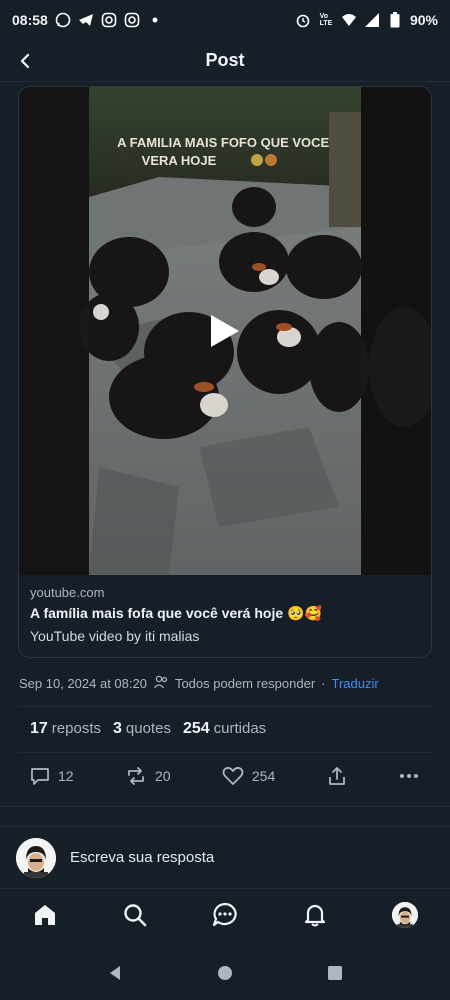 Image resolution: width=450 pixels, height=1000 pixels. I want to click on post-actions: 12 20 254, so click(225, 776).